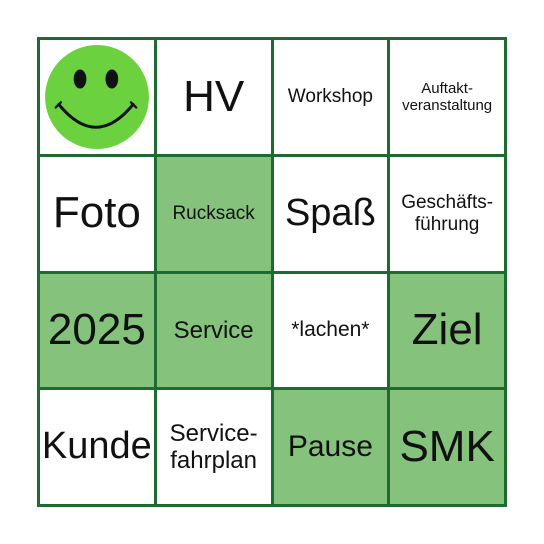 The height and width of the screenshot is (544, 544). I want to click on bingo-cell-pause: Pause, so click(330, 447).